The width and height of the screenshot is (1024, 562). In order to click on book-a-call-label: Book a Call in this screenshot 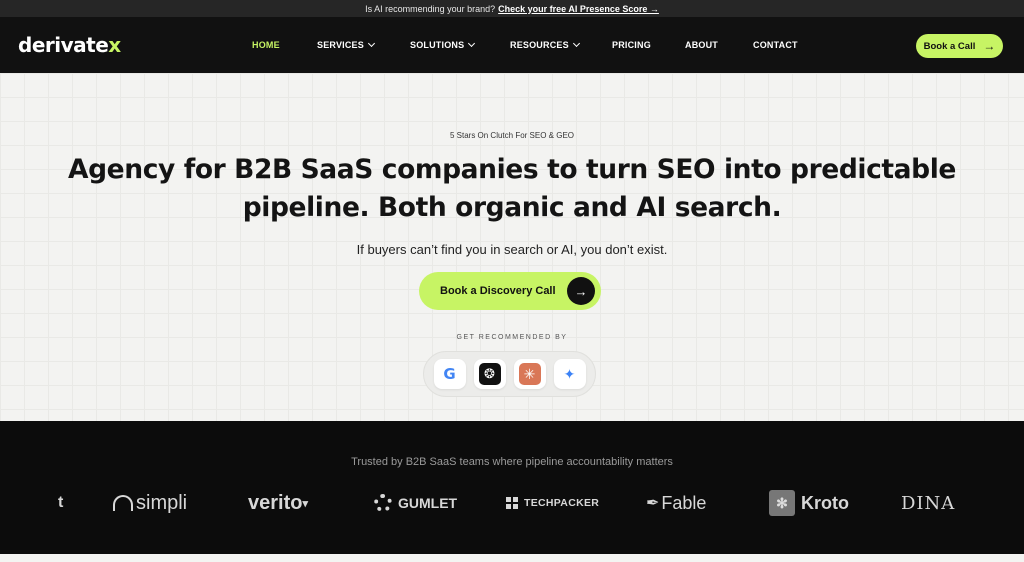, I will do `click(949, 46)`.